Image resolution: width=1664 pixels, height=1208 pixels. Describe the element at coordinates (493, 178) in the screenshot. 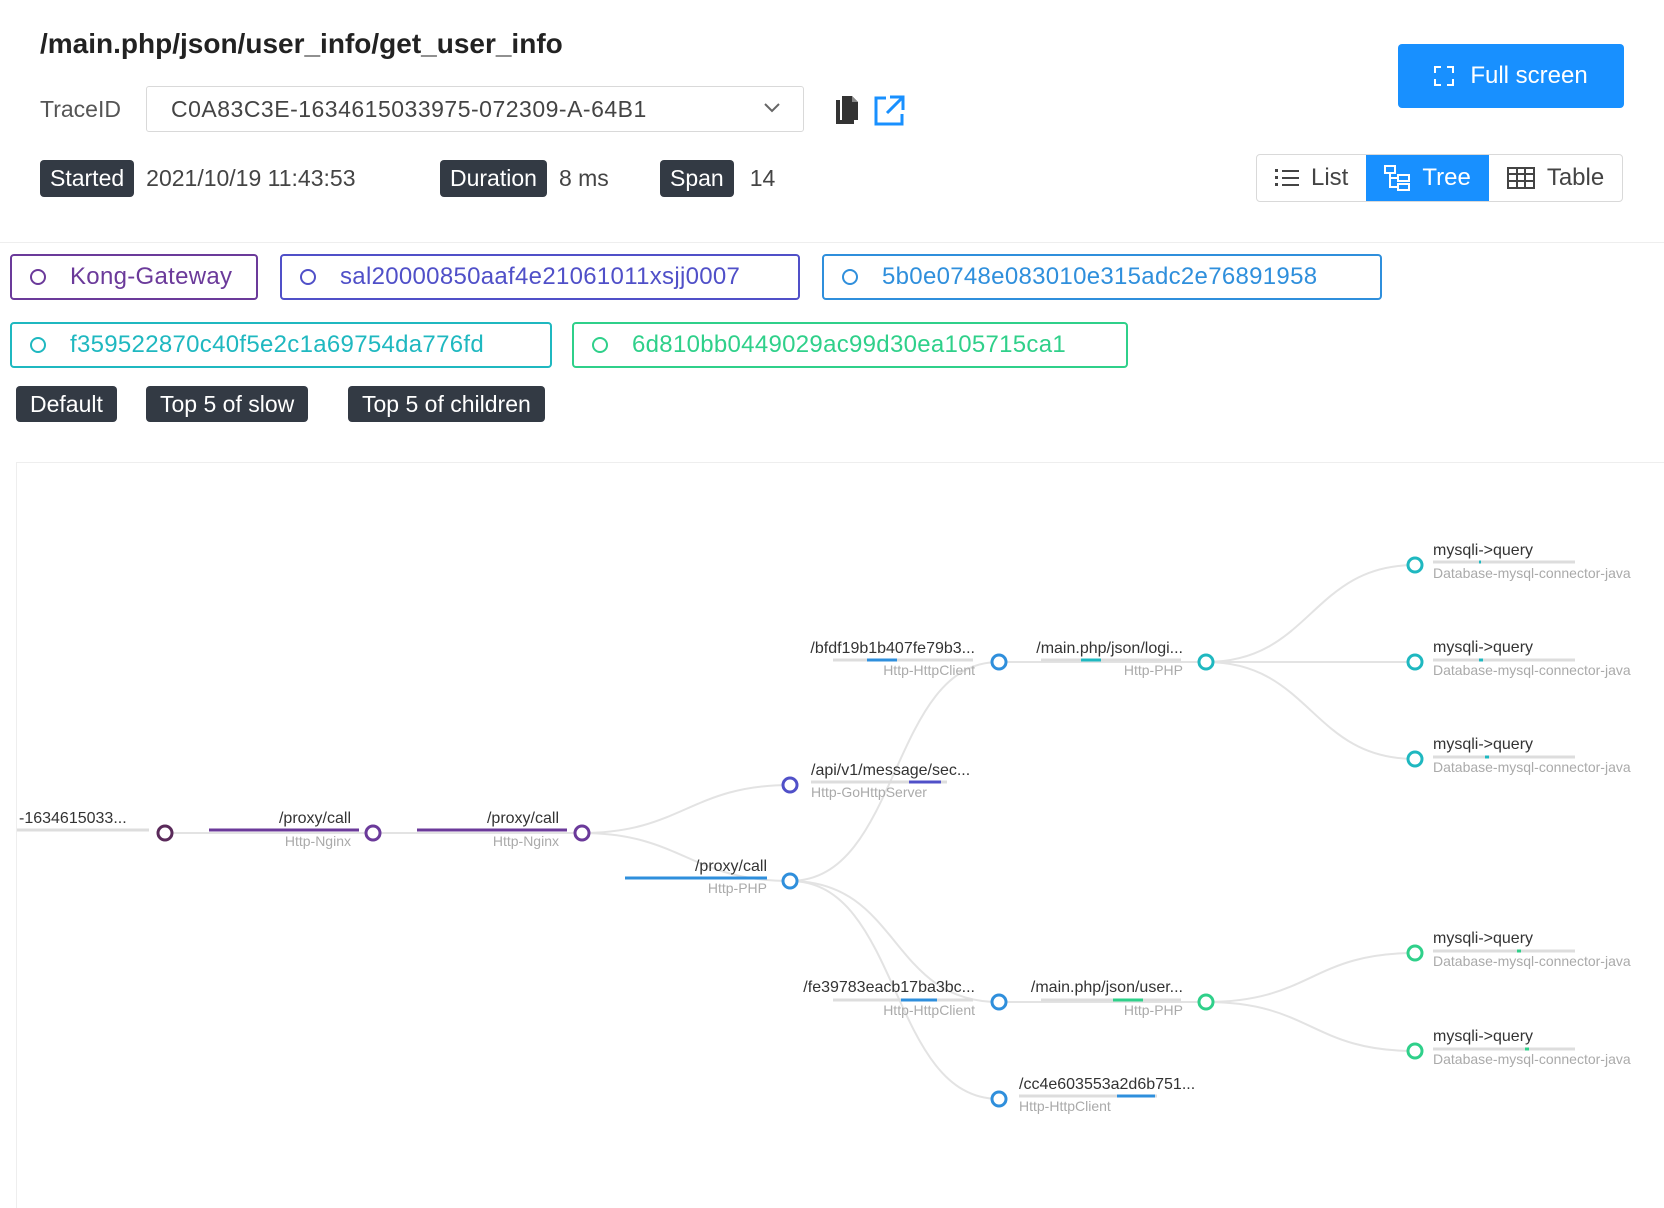

I see `duration-label: Duration` at that location.